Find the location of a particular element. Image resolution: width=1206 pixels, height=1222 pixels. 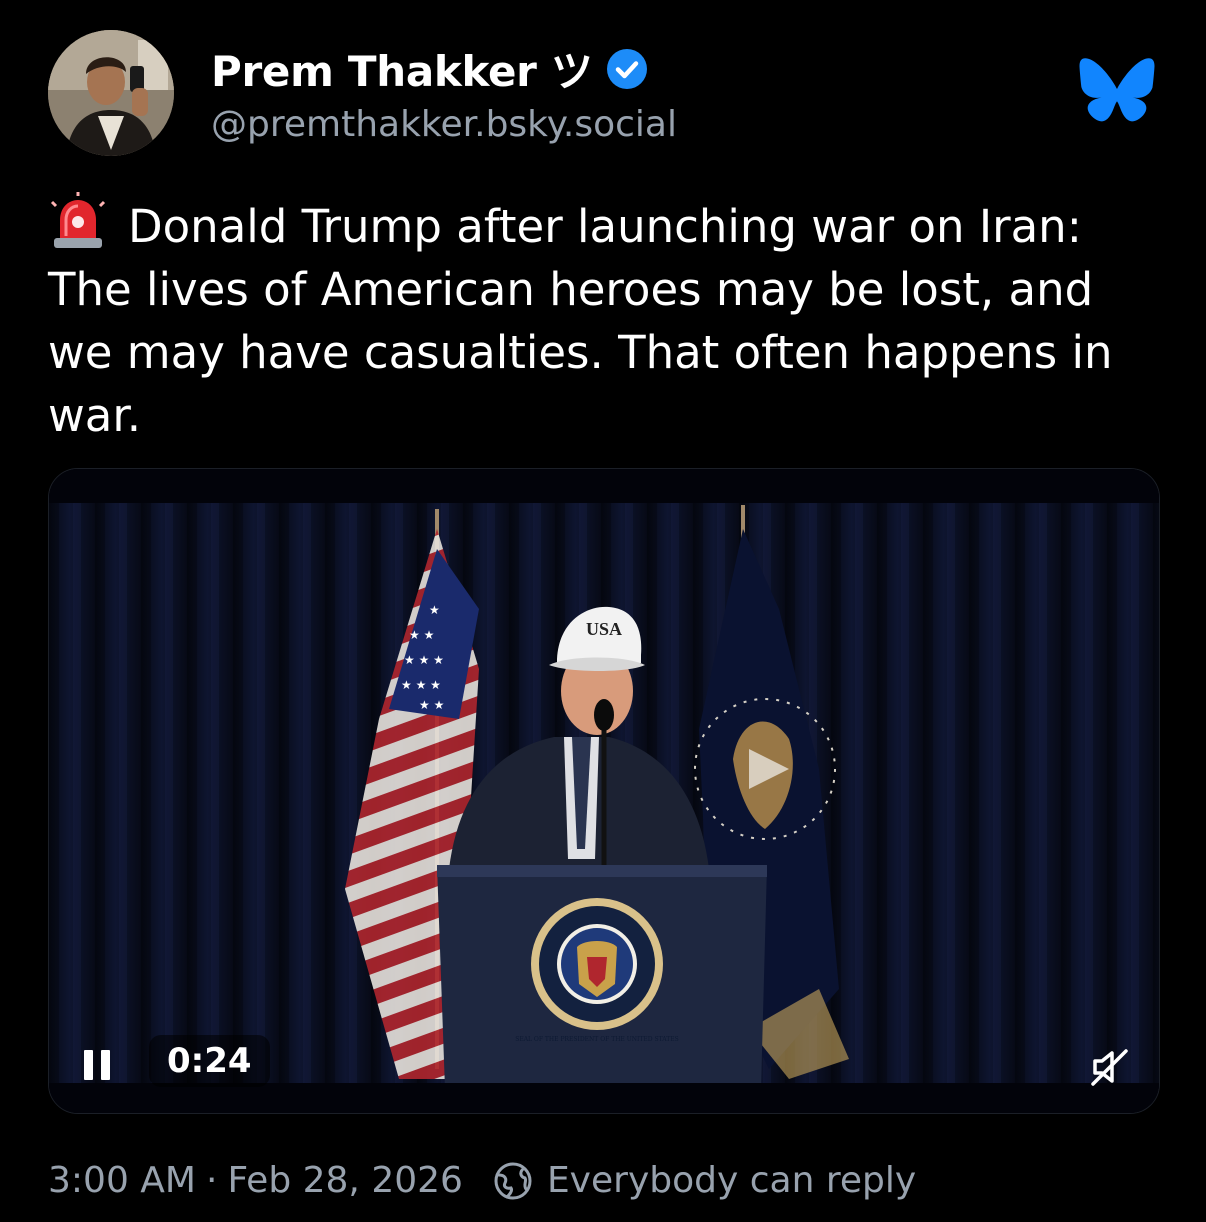

post-time: 3:00 AM is located at coordinates (122, 1180).